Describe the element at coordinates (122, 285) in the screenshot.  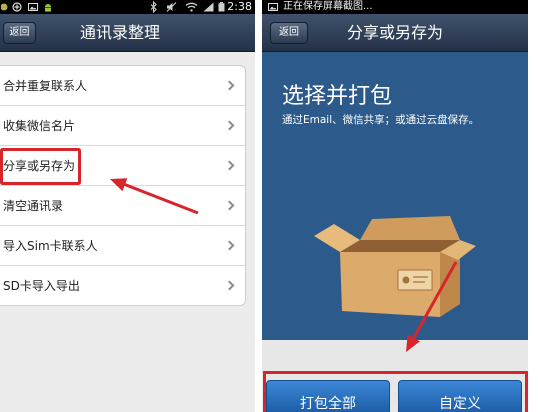
I see `list-item-sd-import-export: SD卡导入导出` at that location.